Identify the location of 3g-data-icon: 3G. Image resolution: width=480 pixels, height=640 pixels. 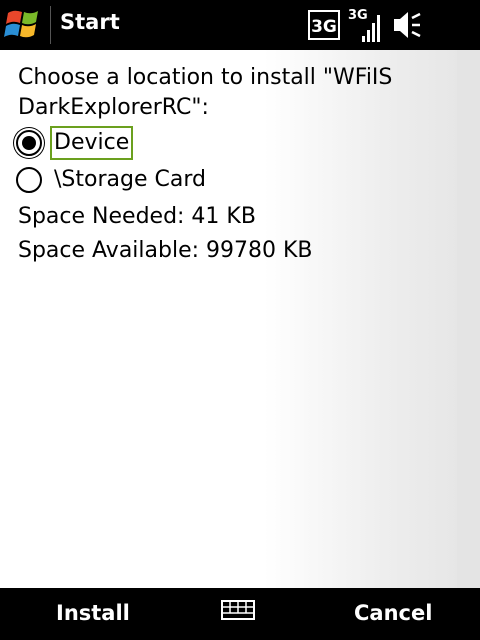
(324, 25).